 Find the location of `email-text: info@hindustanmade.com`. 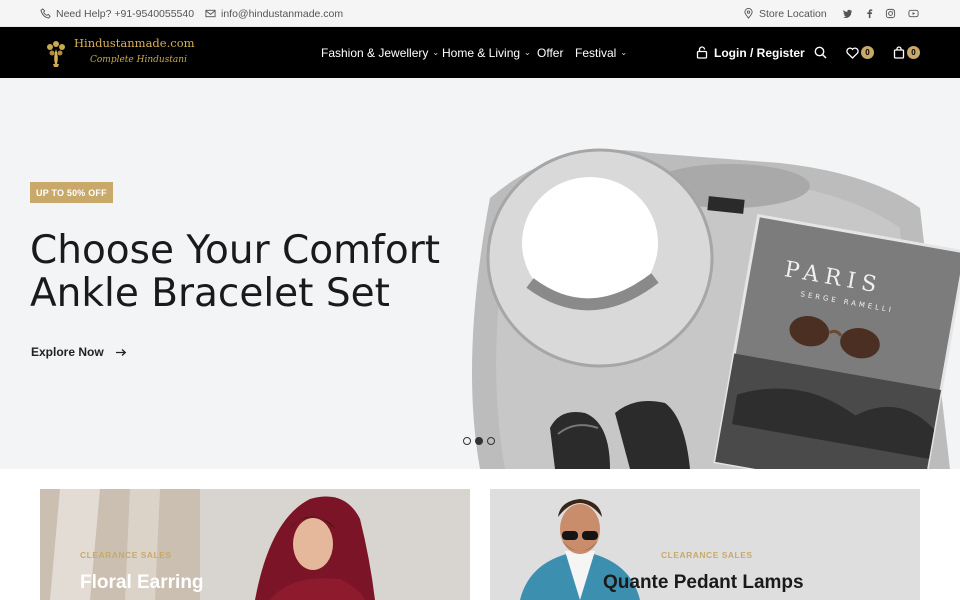

email-text: info@hindustanmade.com is located at coordinates (282, 13).